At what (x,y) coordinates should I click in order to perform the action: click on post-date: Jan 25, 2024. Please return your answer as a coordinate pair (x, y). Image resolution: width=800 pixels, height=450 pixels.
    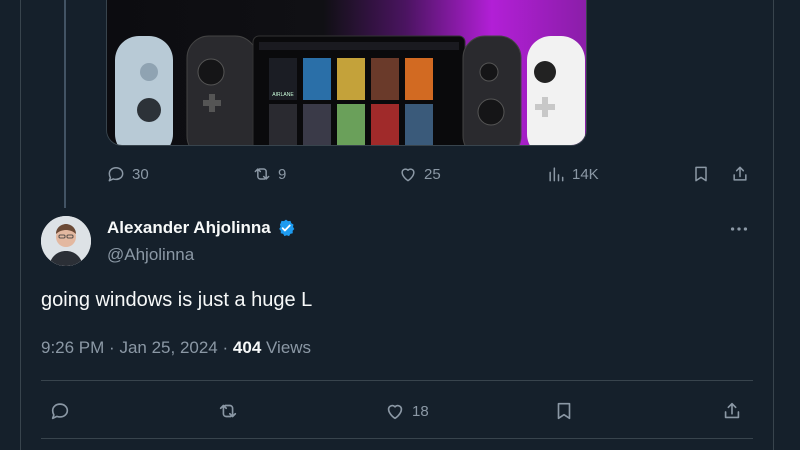
    Looking at the image, I should click on (168, 347).